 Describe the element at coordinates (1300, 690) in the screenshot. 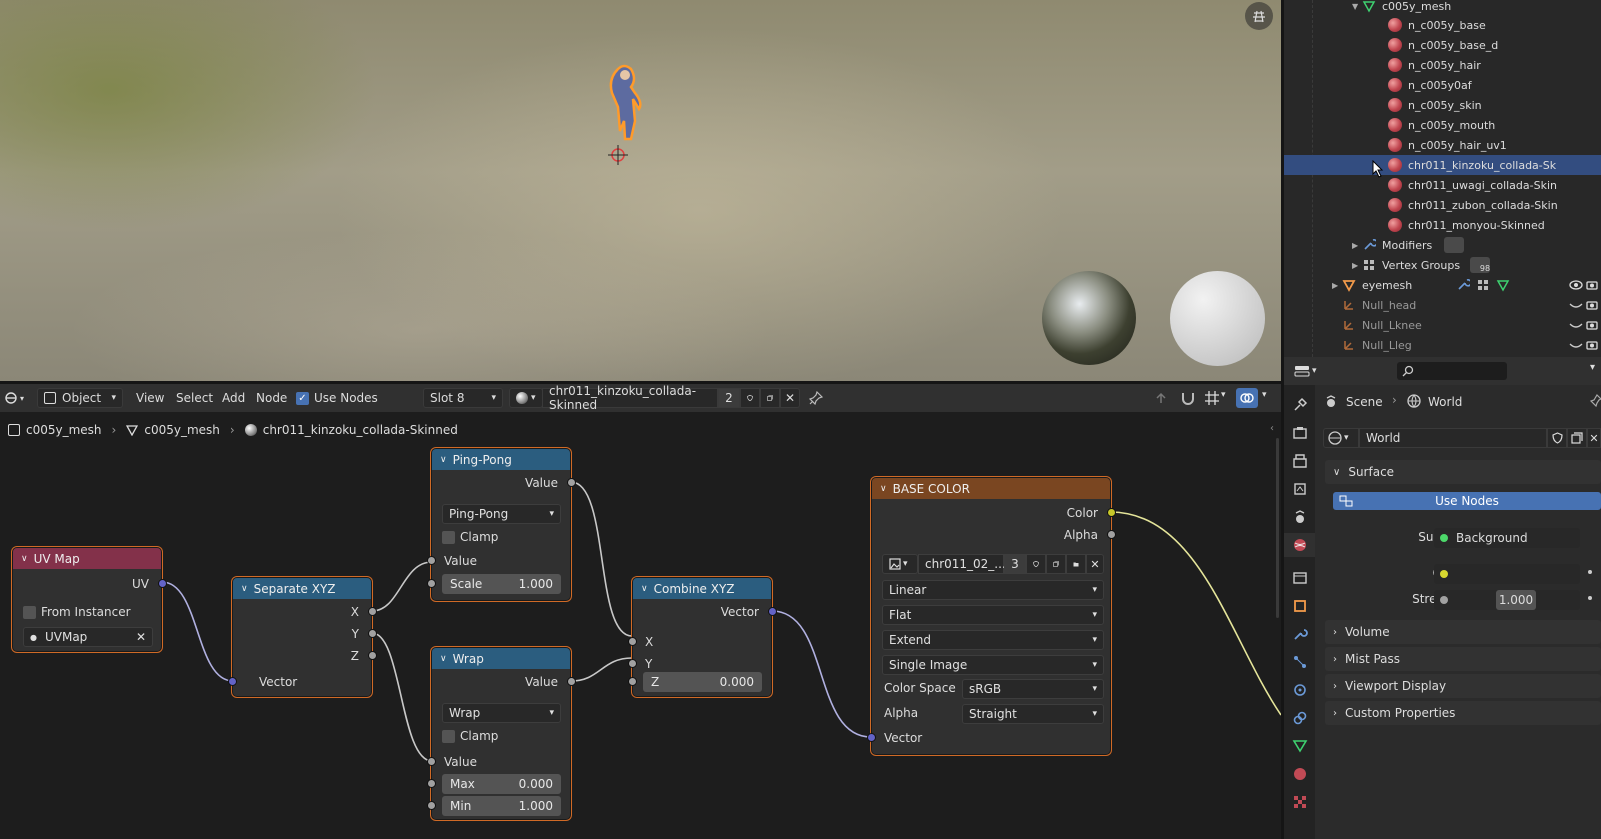

I see `physics-tab-icon` at that location.